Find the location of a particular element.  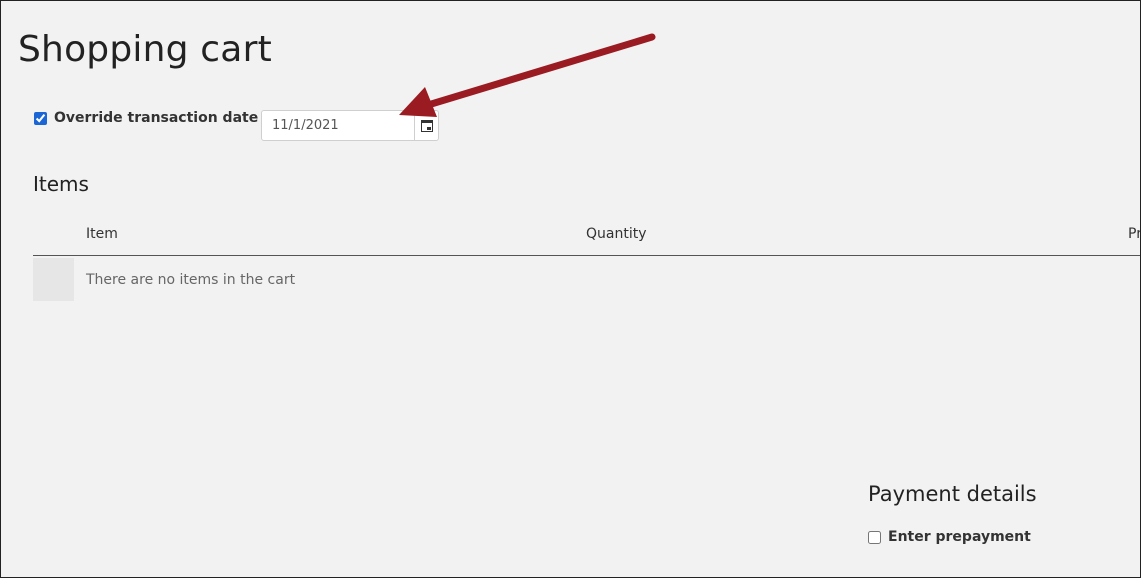

table-row-empty: There are no items in the cart is located at coordinates (164, 279).